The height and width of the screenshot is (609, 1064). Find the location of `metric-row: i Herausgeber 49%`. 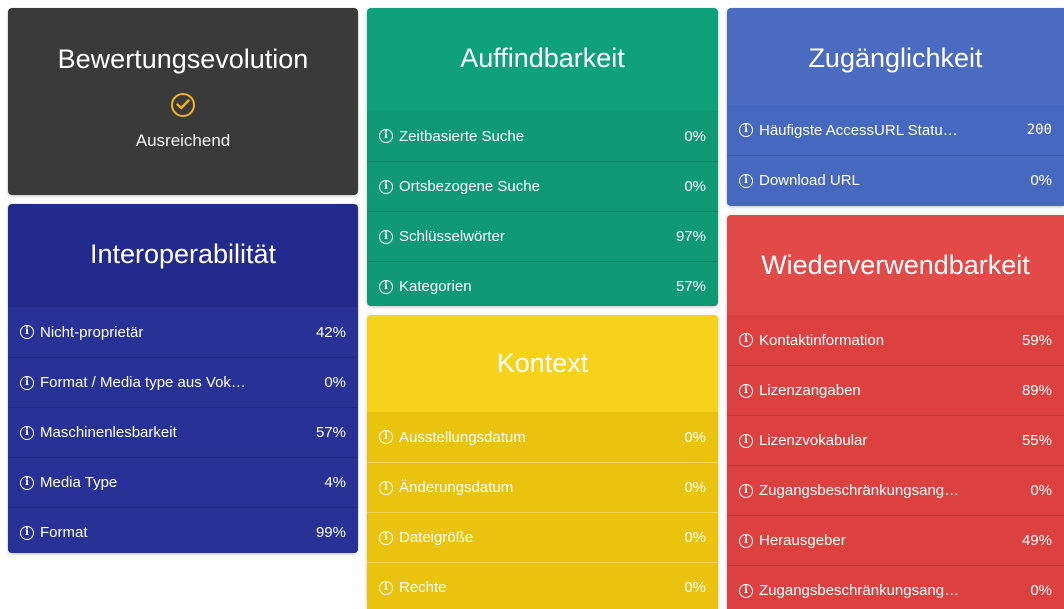

metric-row: i Herausgeber 49% is located at coordinates (895, 540).